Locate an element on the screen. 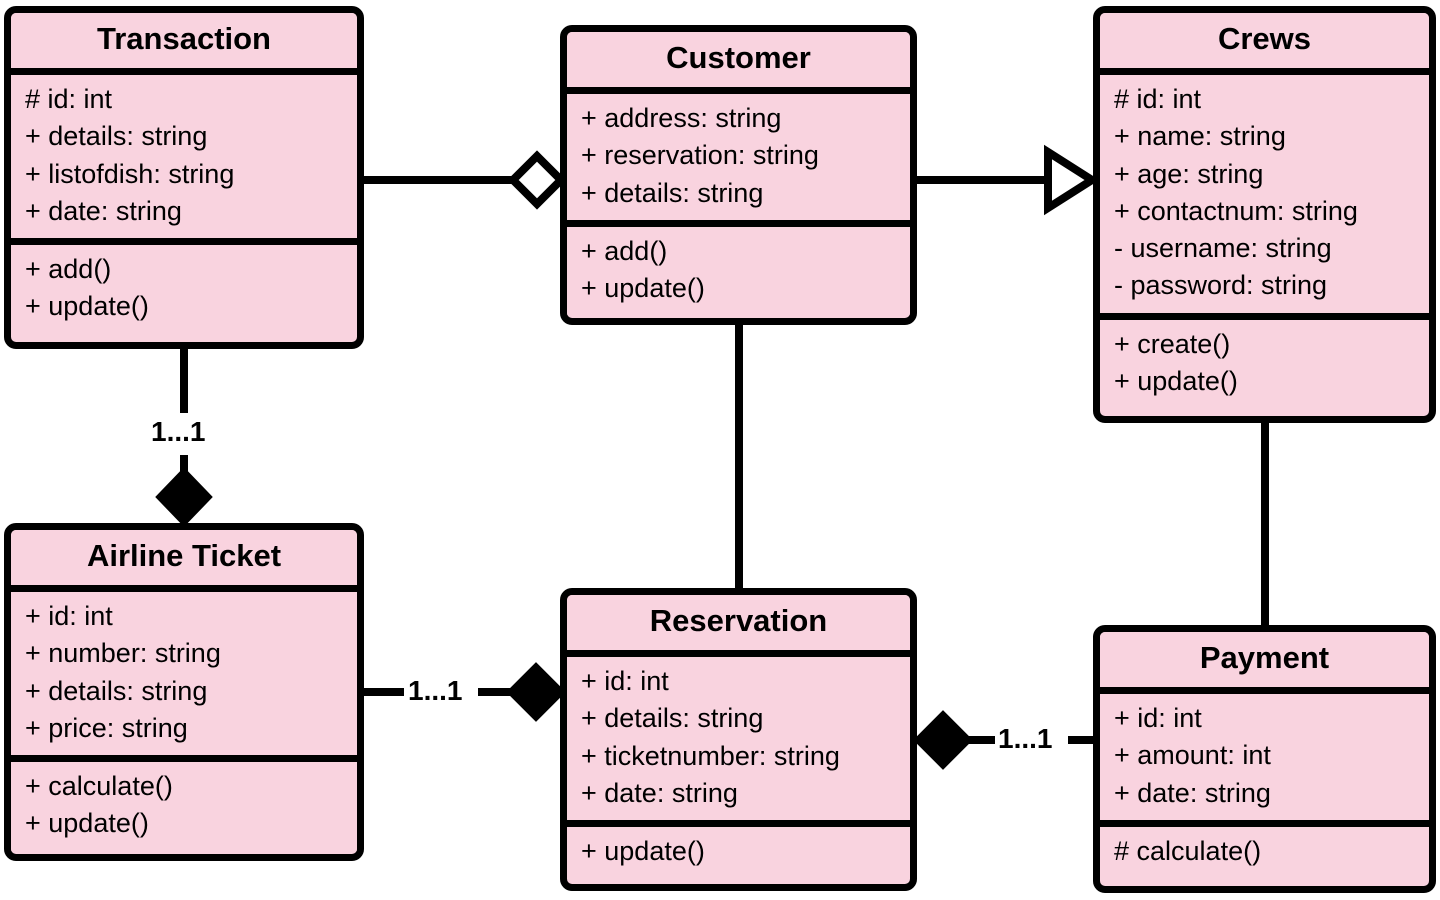 The image size is (1440, 900). methods-compartment-customer: + add() + update() is located at coordinates (738, 267).